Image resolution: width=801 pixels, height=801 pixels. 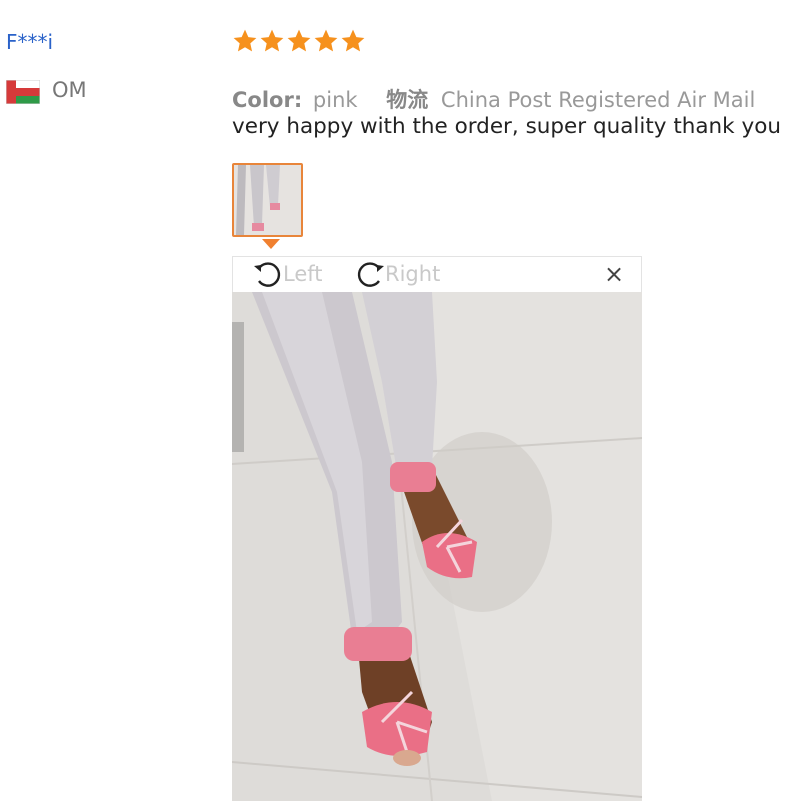 I want to click on review-photo-thumbnail, so click(x=267, y=200).